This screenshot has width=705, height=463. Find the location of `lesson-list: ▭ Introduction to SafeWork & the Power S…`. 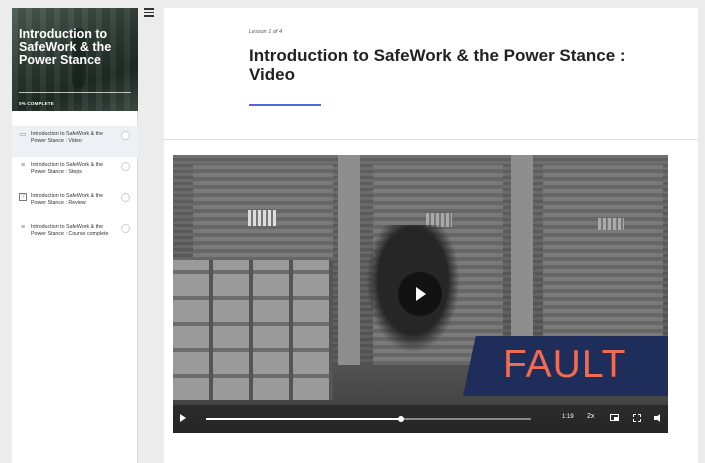

lesson-list: ▭ Introduction to SafeWork & the Power S… is located at coordinates (75, 188).